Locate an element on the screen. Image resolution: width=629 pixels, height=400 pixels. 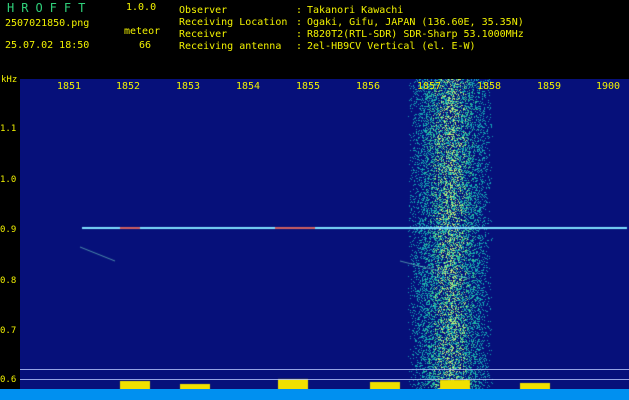
y-tick-label: 0.6 is located at coordinates (8, 380).